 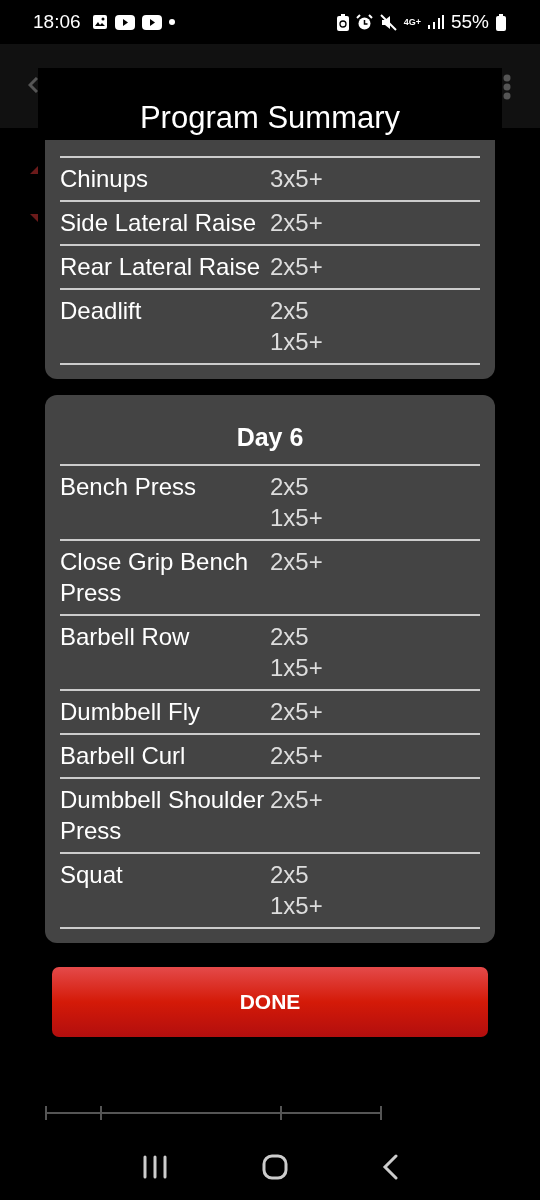 I want to click on home-icon, so click(x=275, y=1167).